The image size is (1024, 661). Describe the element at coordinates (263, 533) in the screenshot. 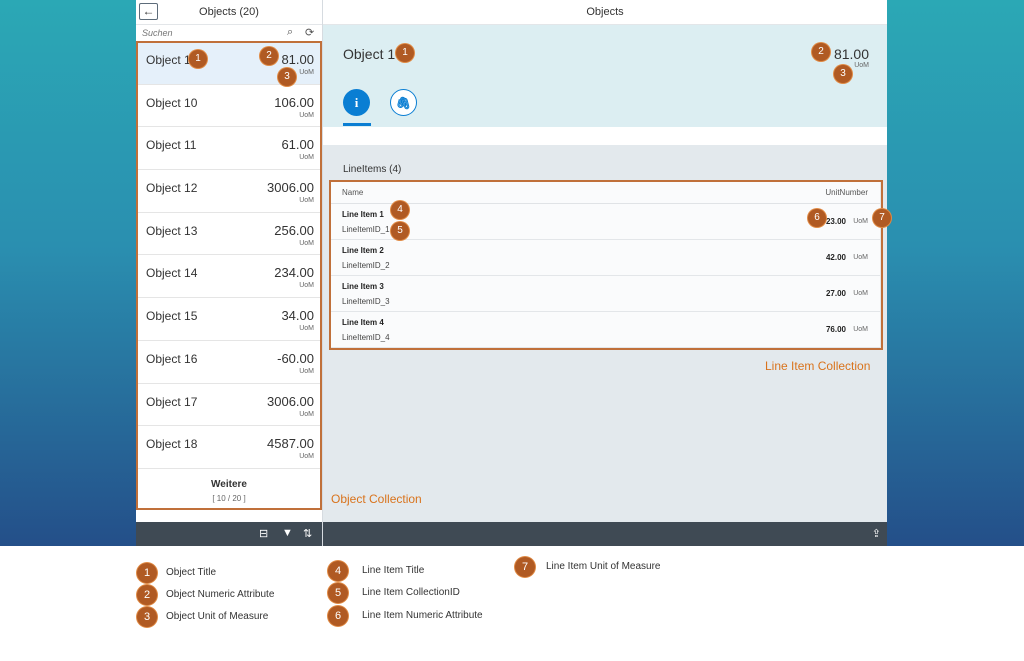

I see `group-icon: ⊟` at that location.